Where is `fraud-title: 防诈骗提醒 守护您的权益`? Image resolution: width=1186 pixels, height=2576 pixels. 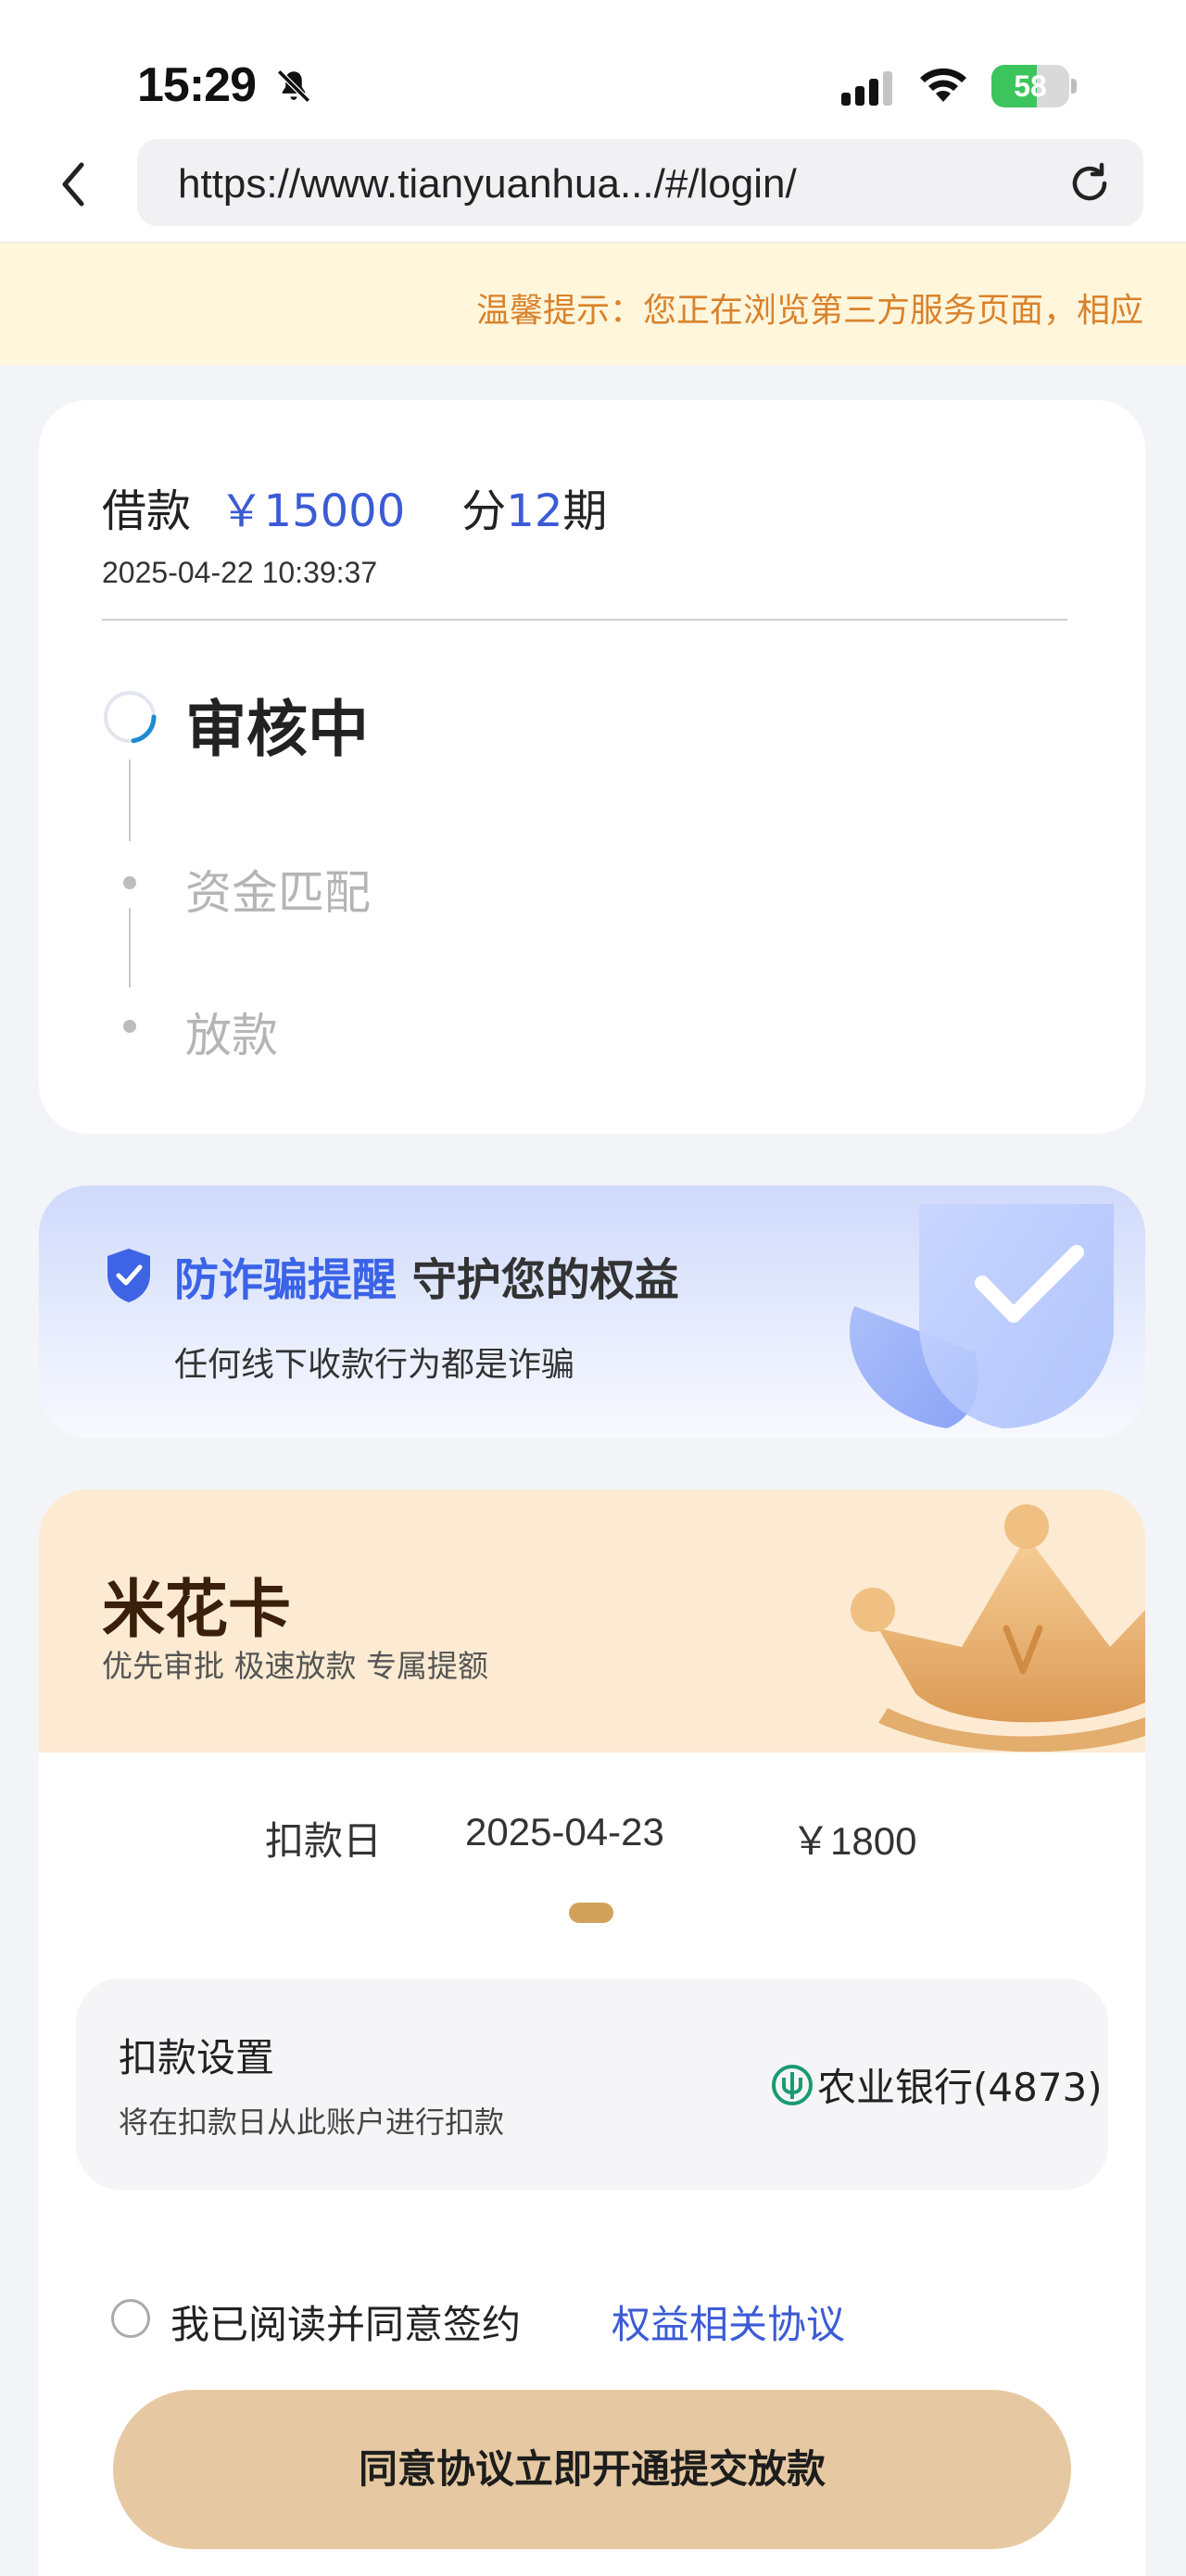
fraud-title: 防诈骗提醒 守护您的权益 is located at coordinates (426, 1275).